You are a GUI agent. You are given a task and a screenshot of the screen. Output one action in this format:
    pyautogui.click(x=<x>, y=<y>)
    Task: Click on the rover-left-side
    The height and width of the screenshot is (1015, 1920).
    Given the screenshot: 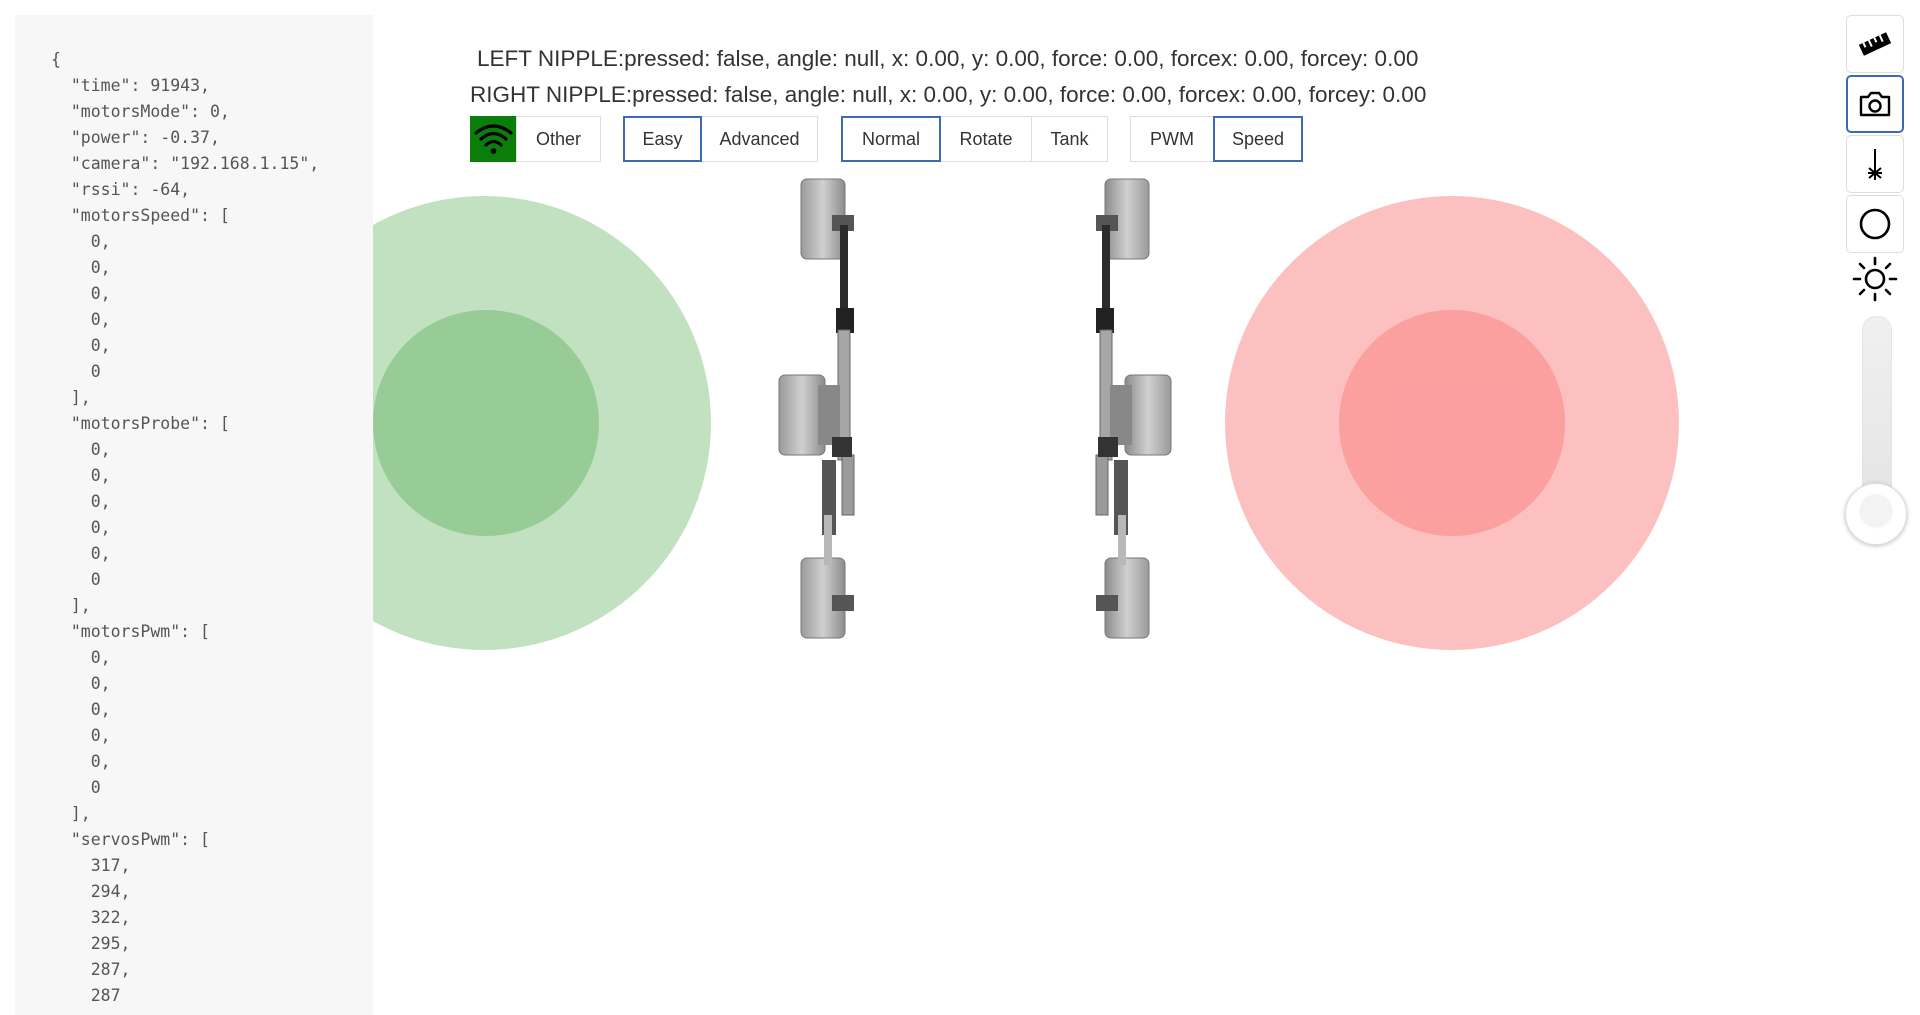 What is the action you would take?
    pyautogui.click(x=816, y=408)
    